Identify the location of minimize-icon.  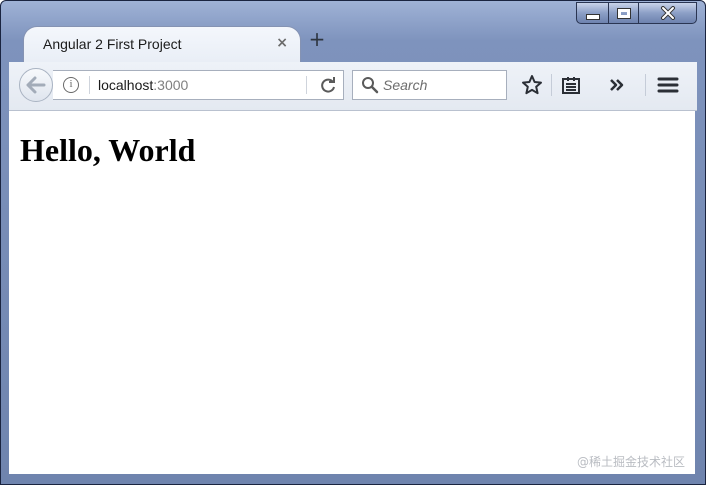
(592, 16).